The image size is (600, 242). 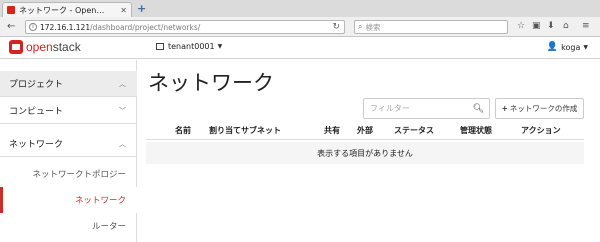 What do you see at coordinates (211, 83) in the screenshot?
I see `page-title: ネットワーク` at bounding box center [211, 83].